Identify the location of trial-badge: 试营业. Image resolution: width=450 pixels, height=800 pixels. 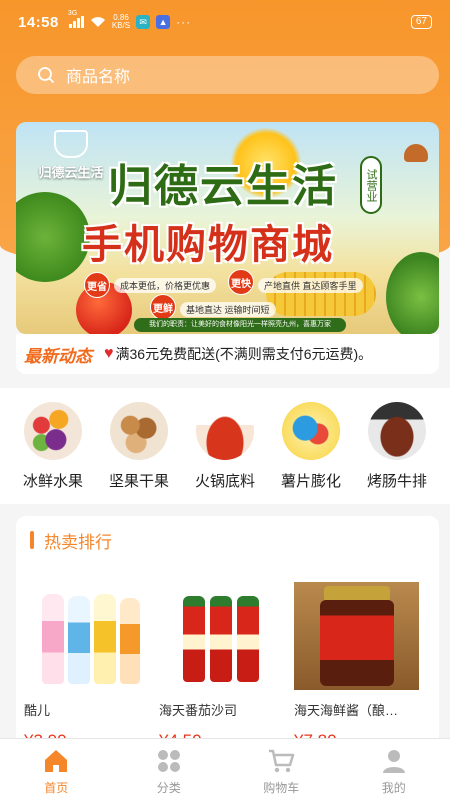
(371, 185).